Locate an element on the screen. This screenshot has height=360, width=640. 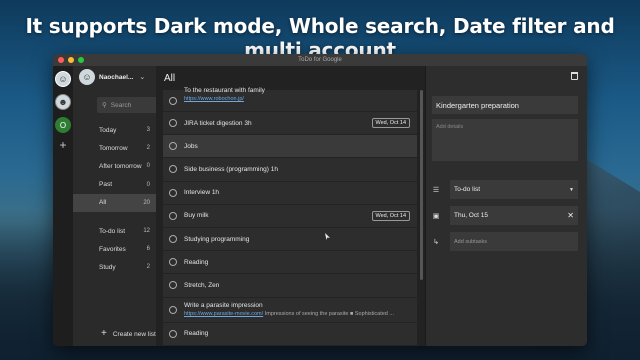
account-avatar-3: O is located at coordinates (63, 125).